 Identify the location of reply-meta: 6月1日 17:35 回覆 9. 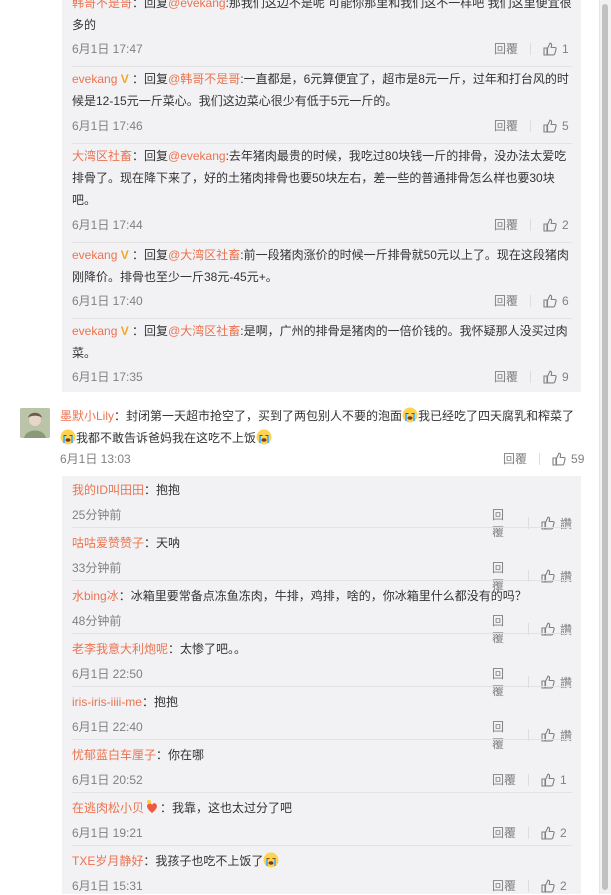
(322, 377).